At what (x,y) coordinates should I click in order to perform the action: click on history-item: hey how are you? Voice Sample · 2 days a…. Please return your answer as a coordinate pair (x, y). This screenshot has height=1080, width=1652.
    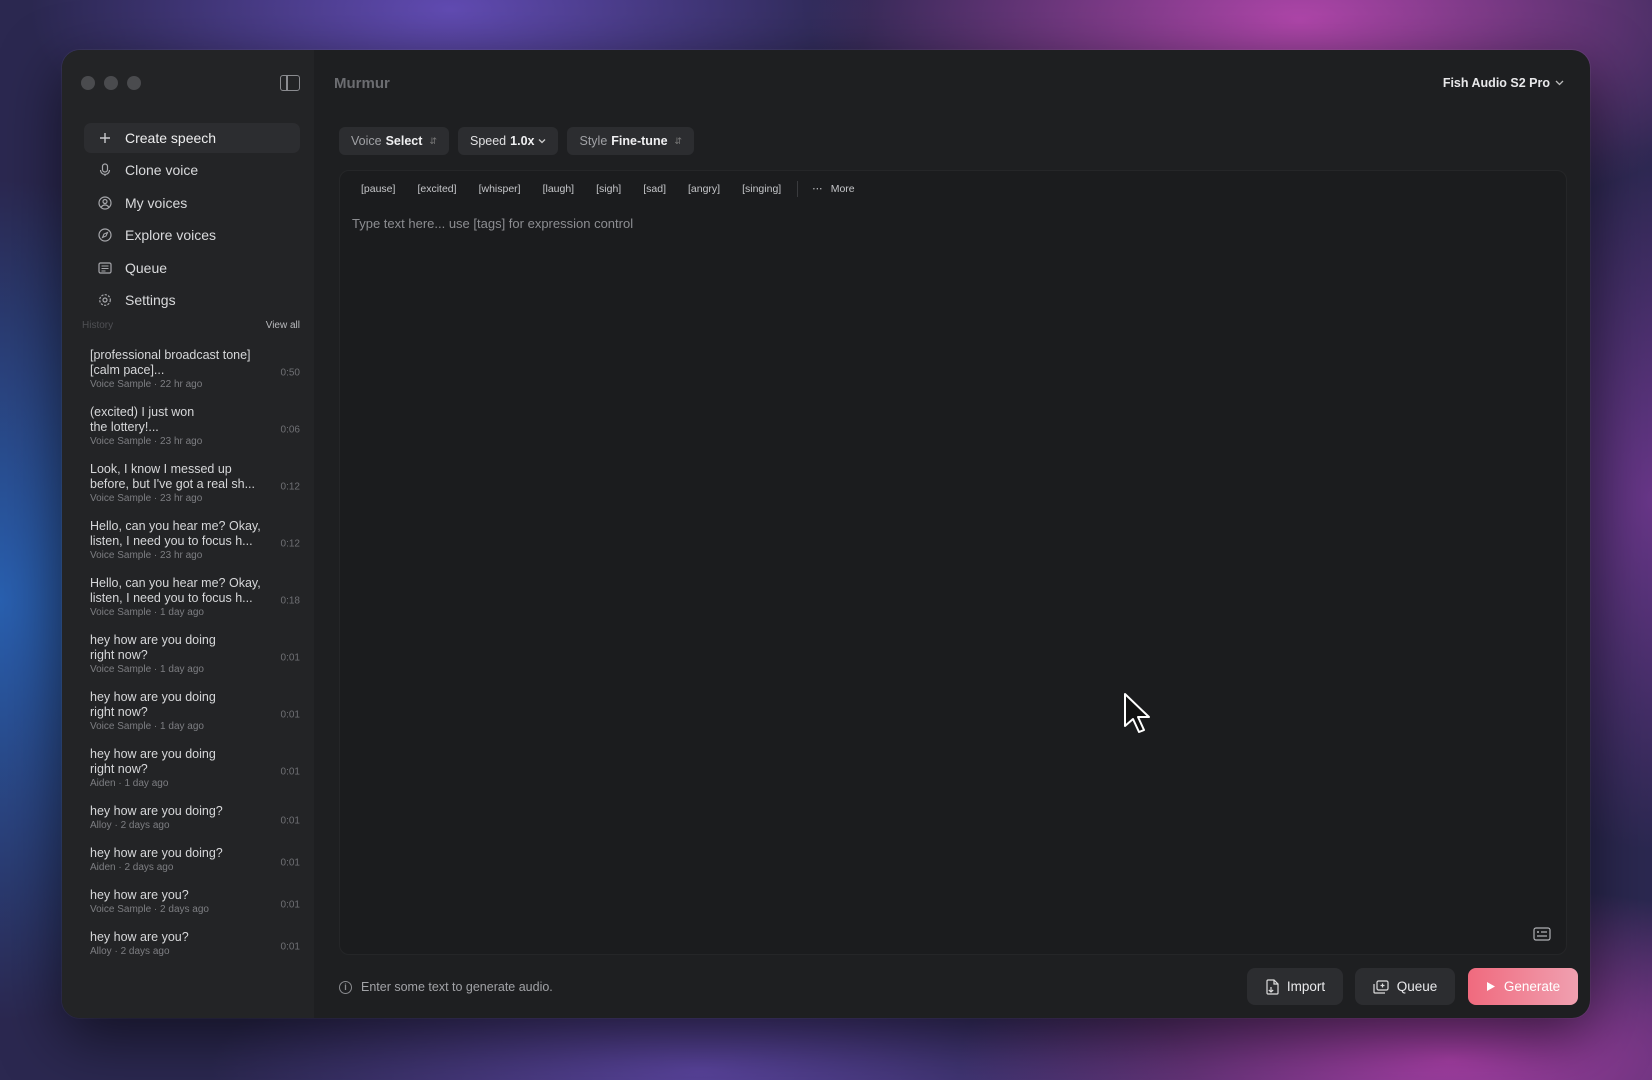
    Looking at the image, I should click on (191, 905).